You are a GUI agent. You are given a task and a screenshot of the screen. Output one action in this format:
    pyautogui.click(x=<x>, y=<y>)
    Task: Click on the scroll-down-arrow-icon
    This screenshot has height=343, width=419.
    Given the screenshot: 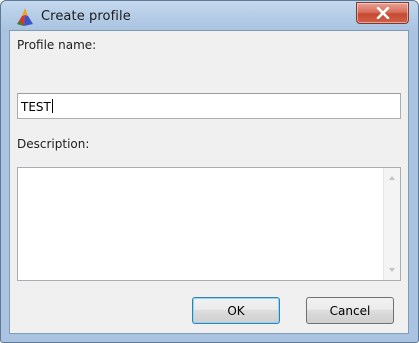 What is the action you would take?
    pyautogui.click(x=392, y=270)
    